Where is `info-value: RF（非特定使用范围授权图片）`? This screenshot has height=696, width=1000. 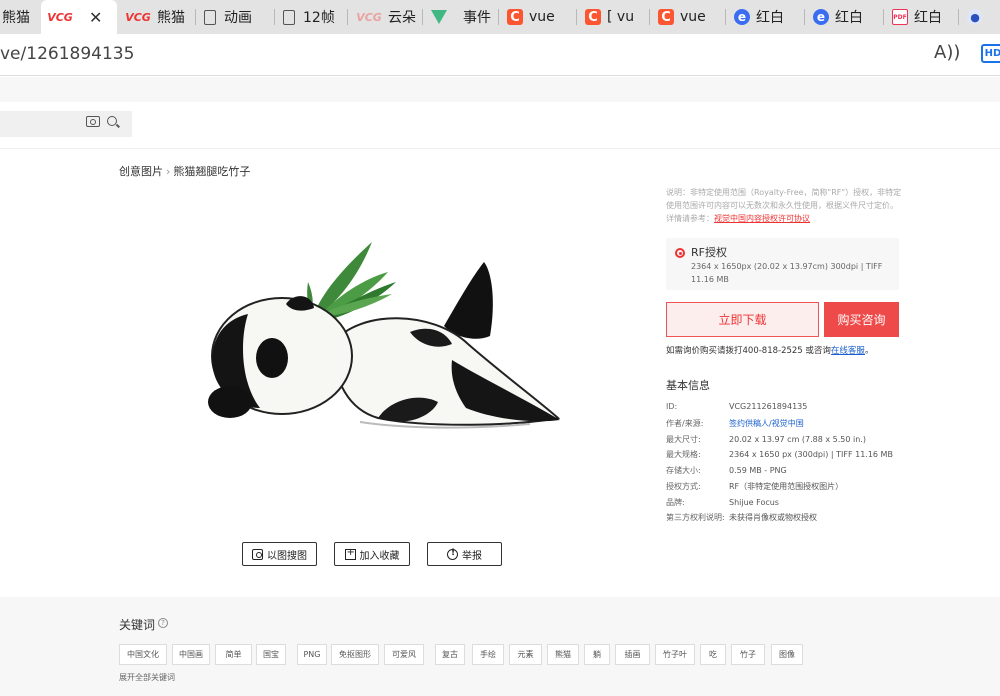 info-value: RF（非特定使用范围授权图片） is located at coordinates (786, 486).